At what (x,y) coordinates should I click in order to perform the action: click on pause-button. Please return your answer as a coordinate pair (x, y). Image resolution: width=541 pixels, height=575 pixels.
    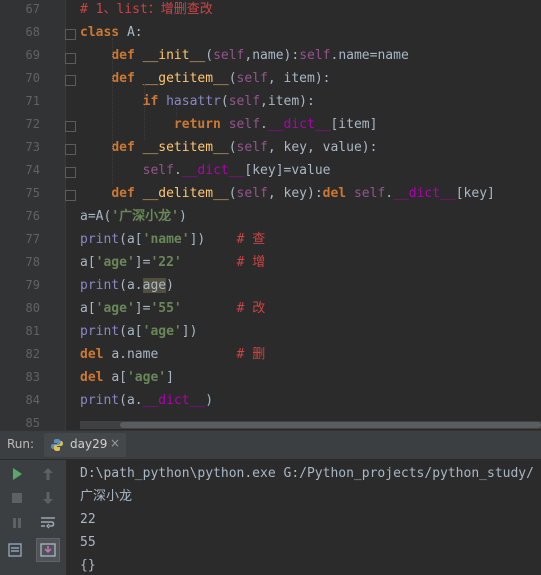
    Looking at the image, I should click on (17, 523).